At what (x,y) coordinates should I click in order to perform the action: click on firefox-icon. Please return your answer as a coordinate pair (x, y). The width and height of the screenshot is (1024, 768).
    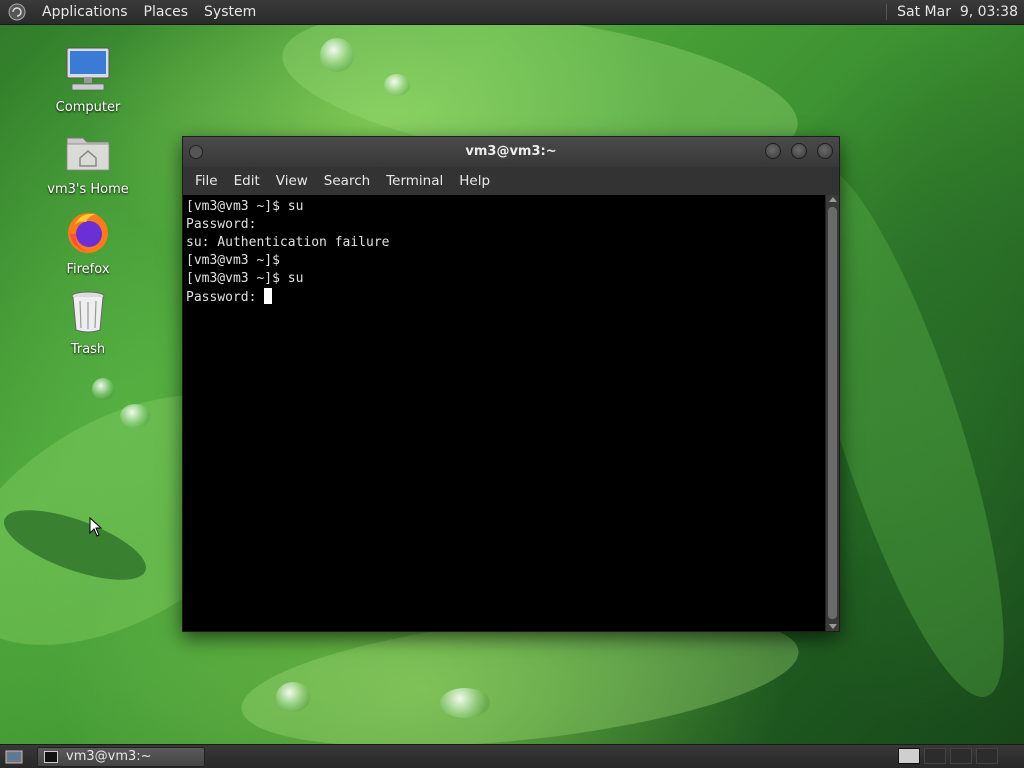
    Looking at the image, I should click on (88, 233).